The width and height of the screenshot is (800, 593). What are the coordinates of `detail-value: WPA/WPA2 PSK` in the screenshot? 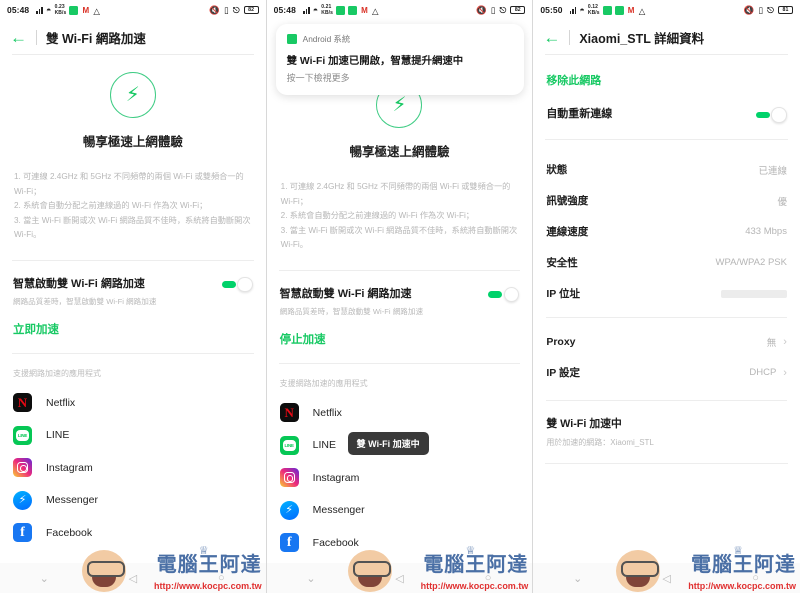 It's located at (751, 262).